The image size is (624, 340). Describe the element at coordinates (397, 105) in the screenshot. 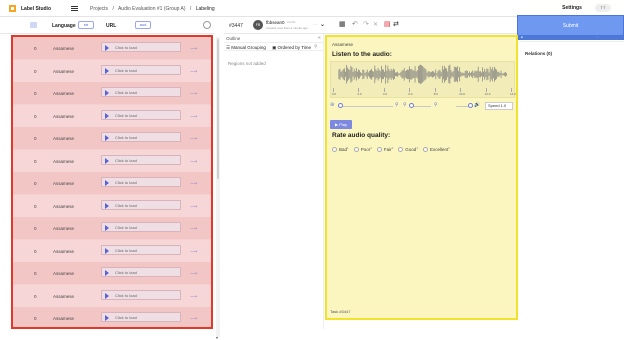

I see `zoom-in-icon: ⚲` at that location.